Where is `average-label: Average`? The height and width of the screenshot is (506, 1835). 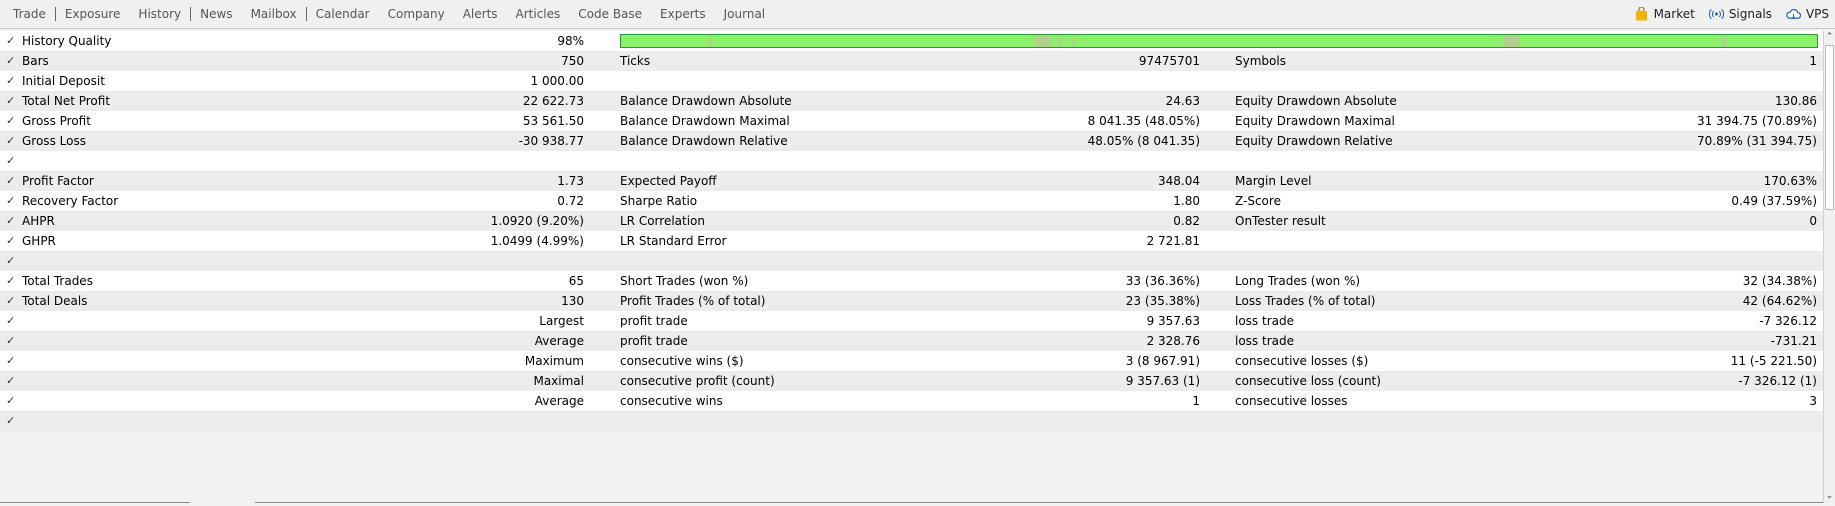
average-label: Average is located at coordinates (559, 341).